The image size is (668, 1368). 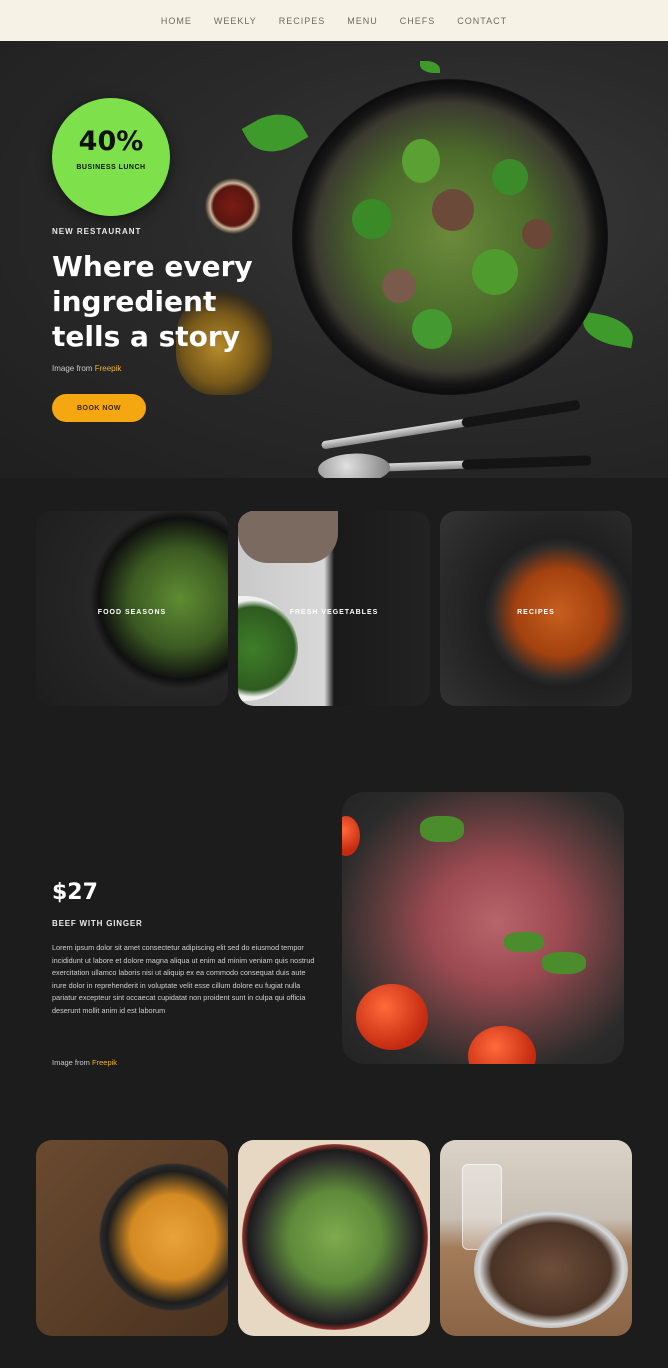 I want to click on top-nav: Home Weekly Recipes Menu Chefs Contact, so click(x=334, y=20).